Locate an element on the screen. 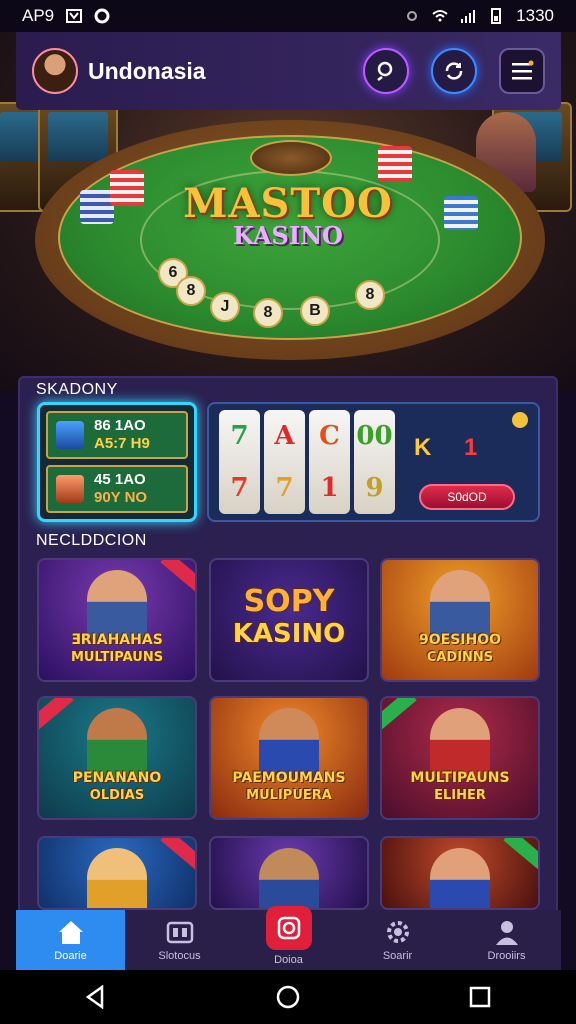 This screenshot has height=1024, width=576. search-icon is located at coordinates (385, 71).